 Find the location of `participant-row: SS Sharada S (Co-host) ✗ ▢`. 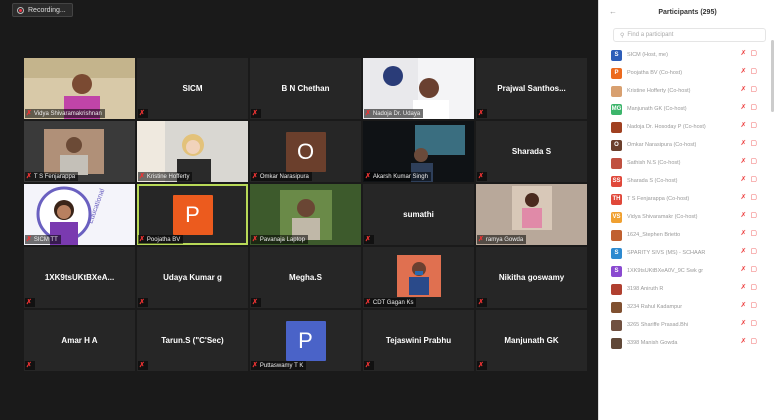

participant-row: SS Sharada S (Co-host) ✗ ▢ is located at coordinates (687, 181).